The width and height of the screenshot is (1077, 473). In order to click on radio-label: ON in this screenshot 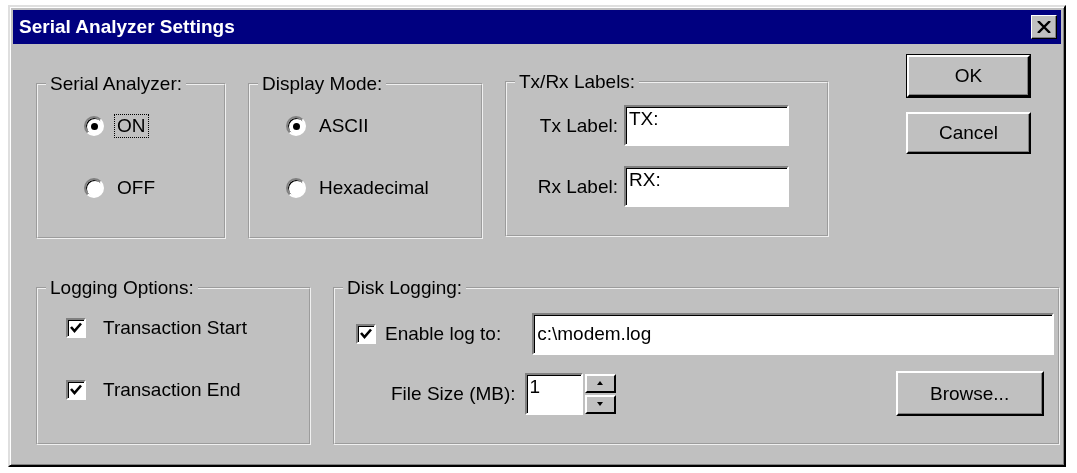, I will do `click(131, 126)`.